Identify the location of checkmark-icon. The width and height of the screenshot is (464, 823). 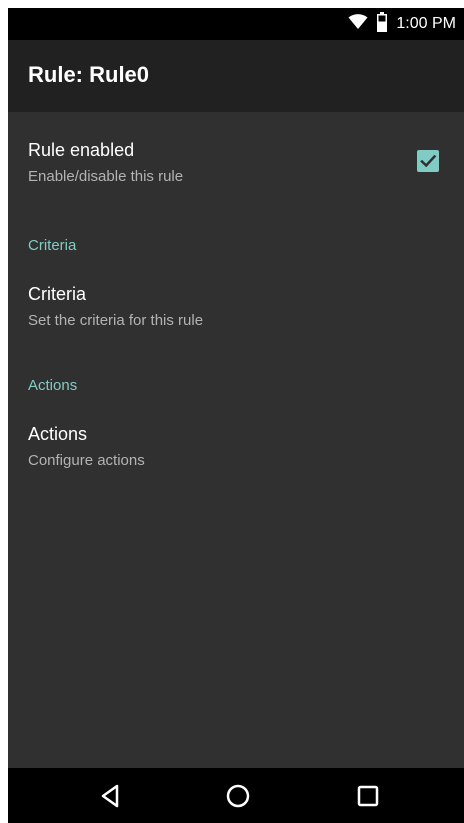
(428, 161).